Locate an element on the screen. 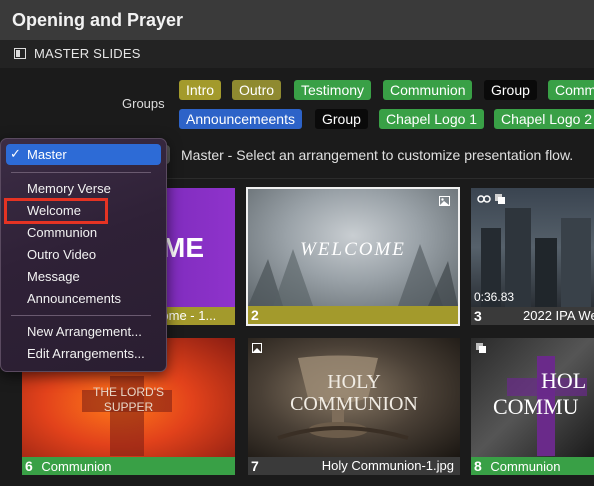  group-chip-testimony: Testimony is located at coordinates (333, 90).